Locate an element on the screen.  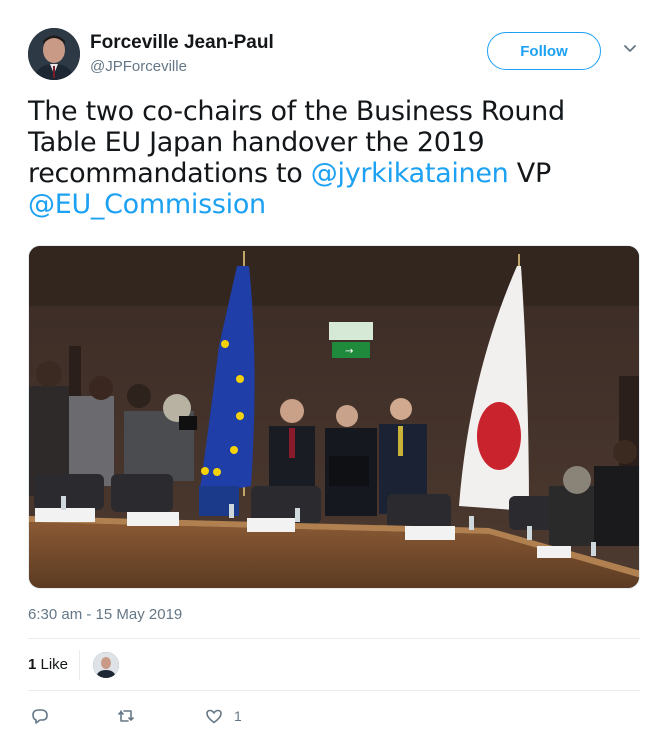
likes-summary: 1 Like is located at coordinates (48, 664).